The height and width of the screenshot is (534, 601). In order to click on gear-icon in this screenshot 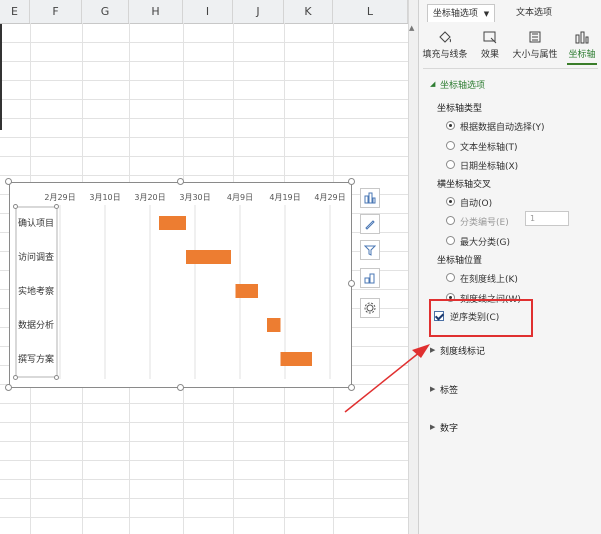, I will do `click(370, 308)`.